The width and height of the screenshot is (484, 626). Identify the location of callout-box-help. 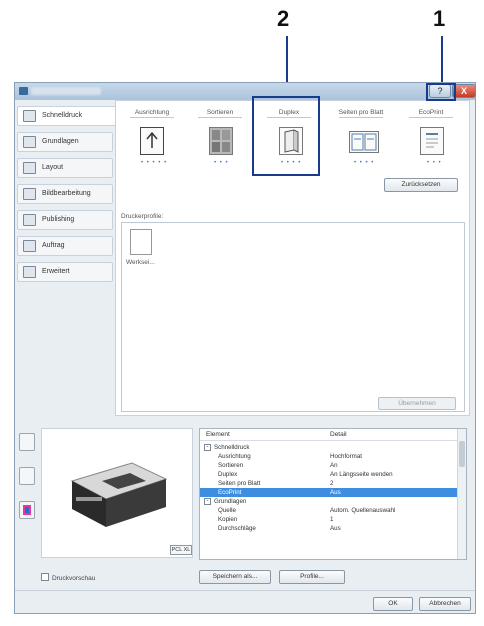
(441, 92).